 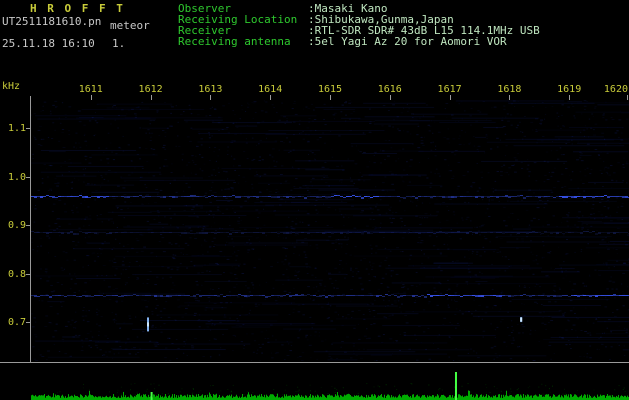 I want to click on freq-tick-label: 0.9, so click(x=16, y=225).